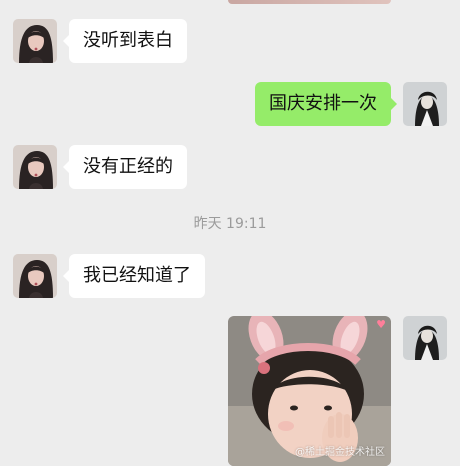  Describe the element at coordinates (309, 391) in the screenshot. I see `sticker-message: ♥ @稀土掘金技术社区` at that location.